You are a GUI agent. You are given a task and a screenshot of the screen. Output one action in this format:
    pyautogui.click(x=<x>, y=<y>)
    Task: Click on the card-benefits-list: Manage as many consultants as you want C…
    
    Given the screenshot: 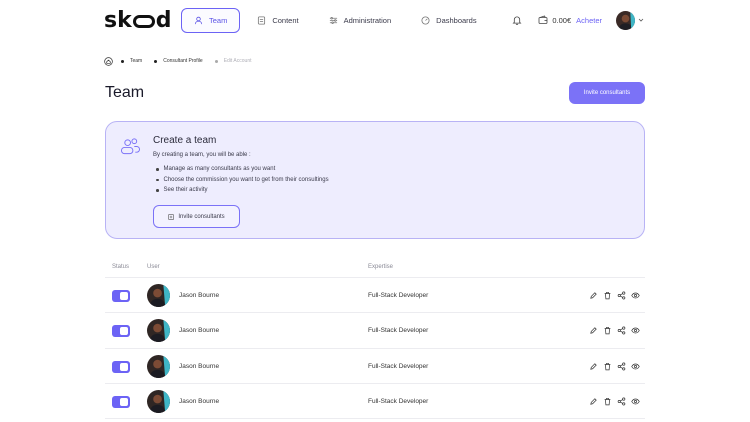 What is the action you would take?
    pyautogui.click(x=241, y=180)
    